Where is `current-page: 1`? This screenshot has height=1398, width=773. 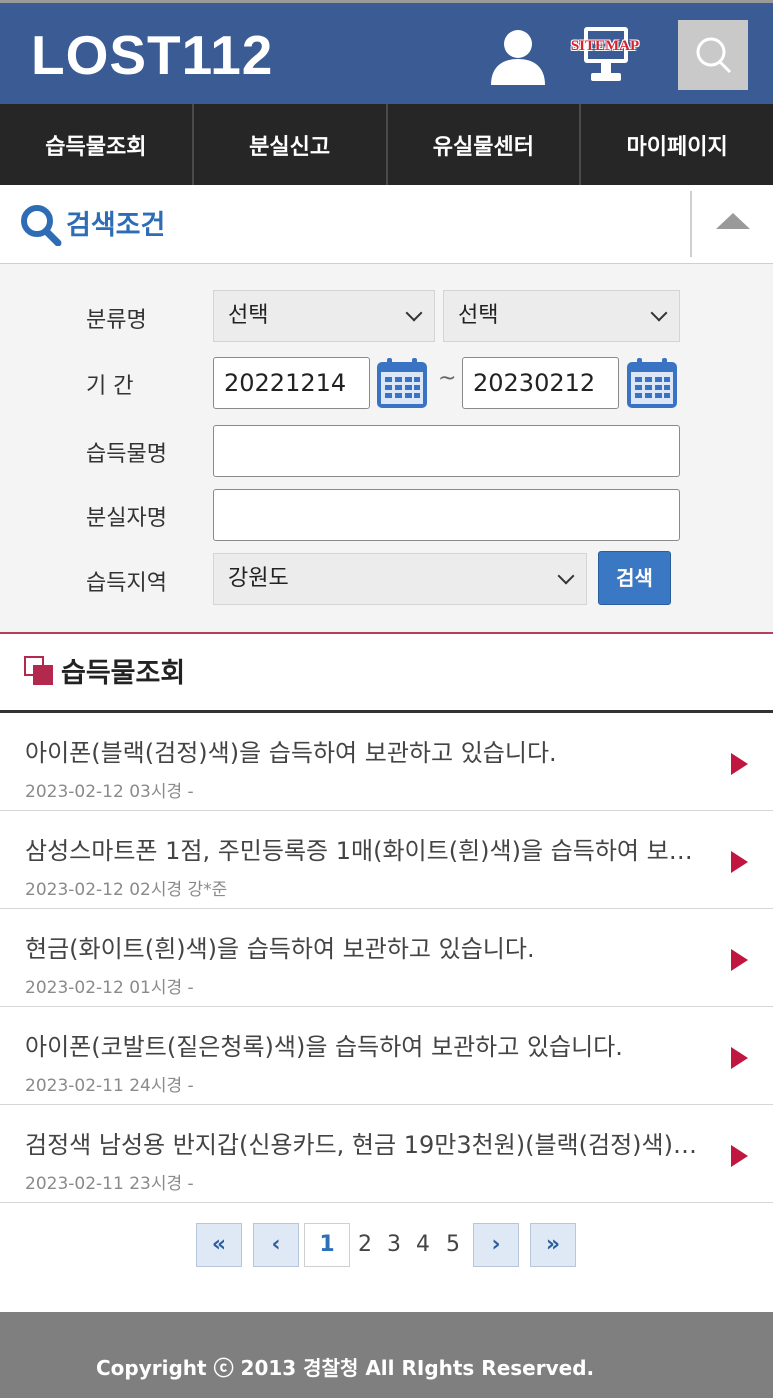
current-page: 1 is located at coordinates (327, 1245).